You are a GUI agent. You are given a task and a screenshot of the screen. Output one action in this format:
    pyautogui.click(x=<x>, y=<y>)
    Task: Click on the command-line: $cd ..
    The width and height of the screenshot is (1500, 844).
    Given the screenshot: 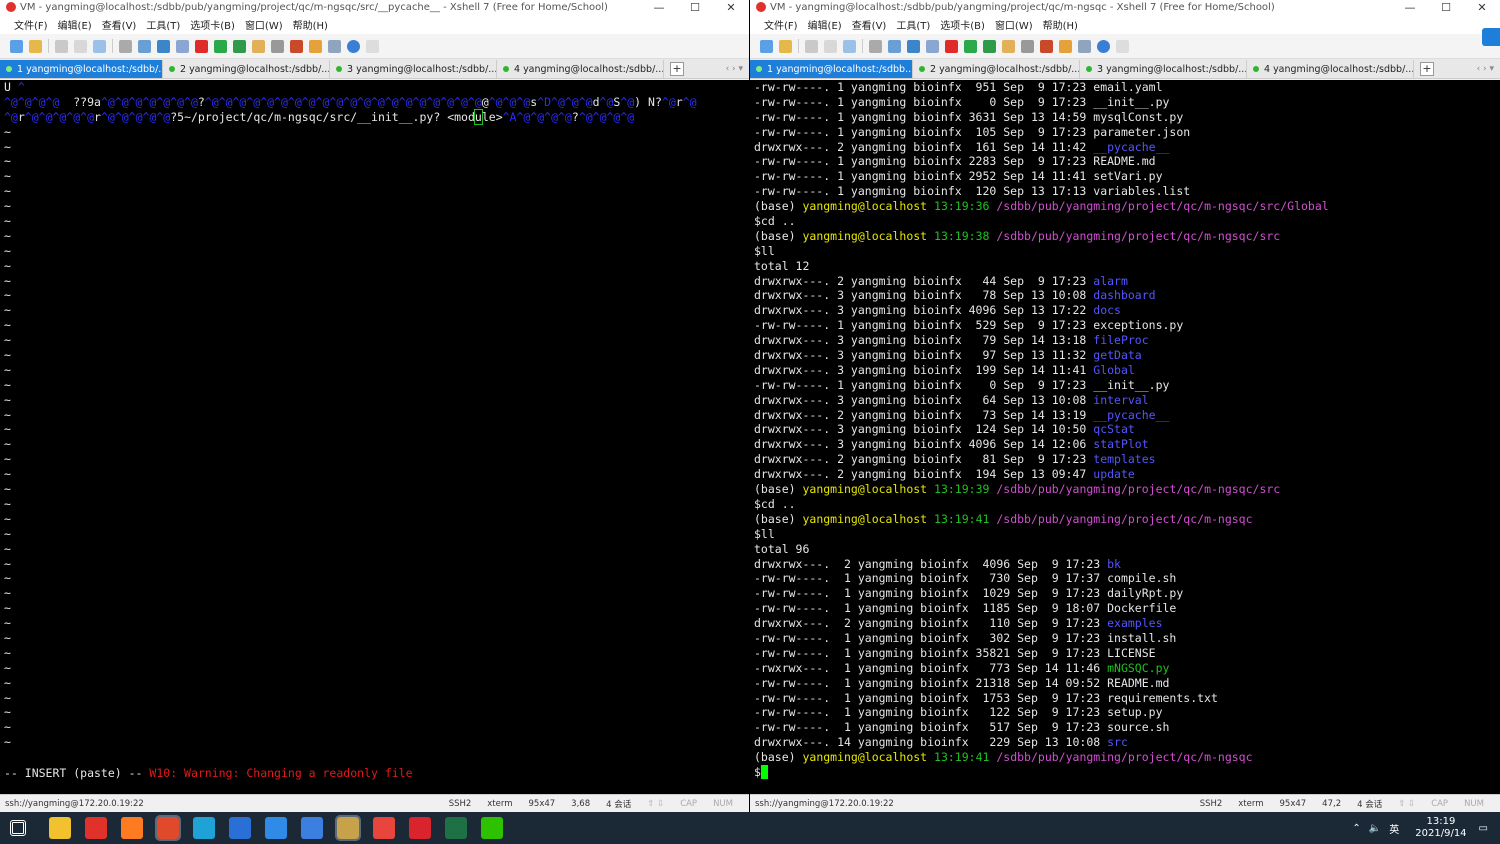 What is the action you would take?
    pyautogui.click(x=775, y=221)
    